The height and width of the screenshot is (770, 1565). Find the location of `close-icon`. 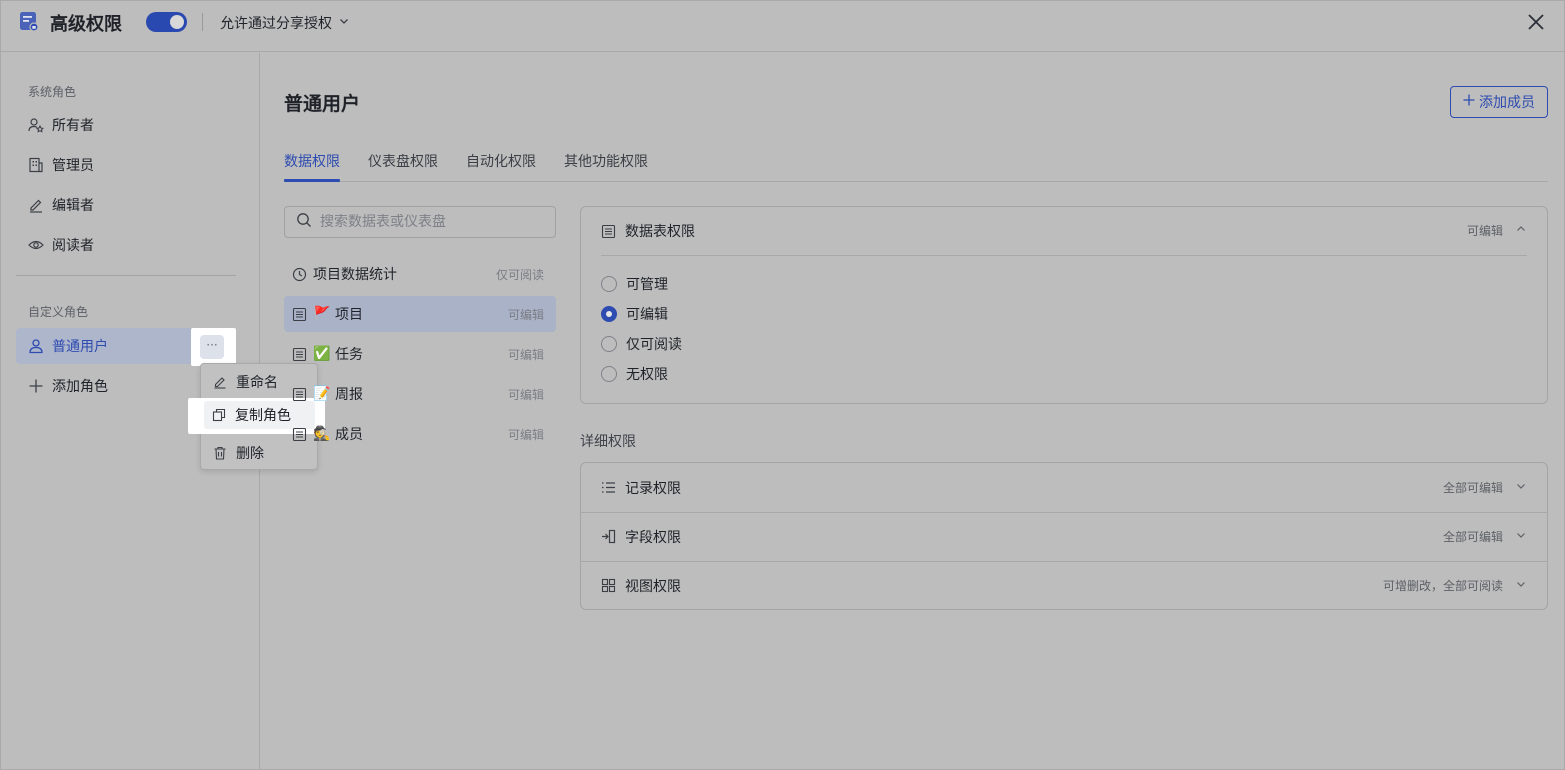

close-icon is located at coordinates (1536, 22).